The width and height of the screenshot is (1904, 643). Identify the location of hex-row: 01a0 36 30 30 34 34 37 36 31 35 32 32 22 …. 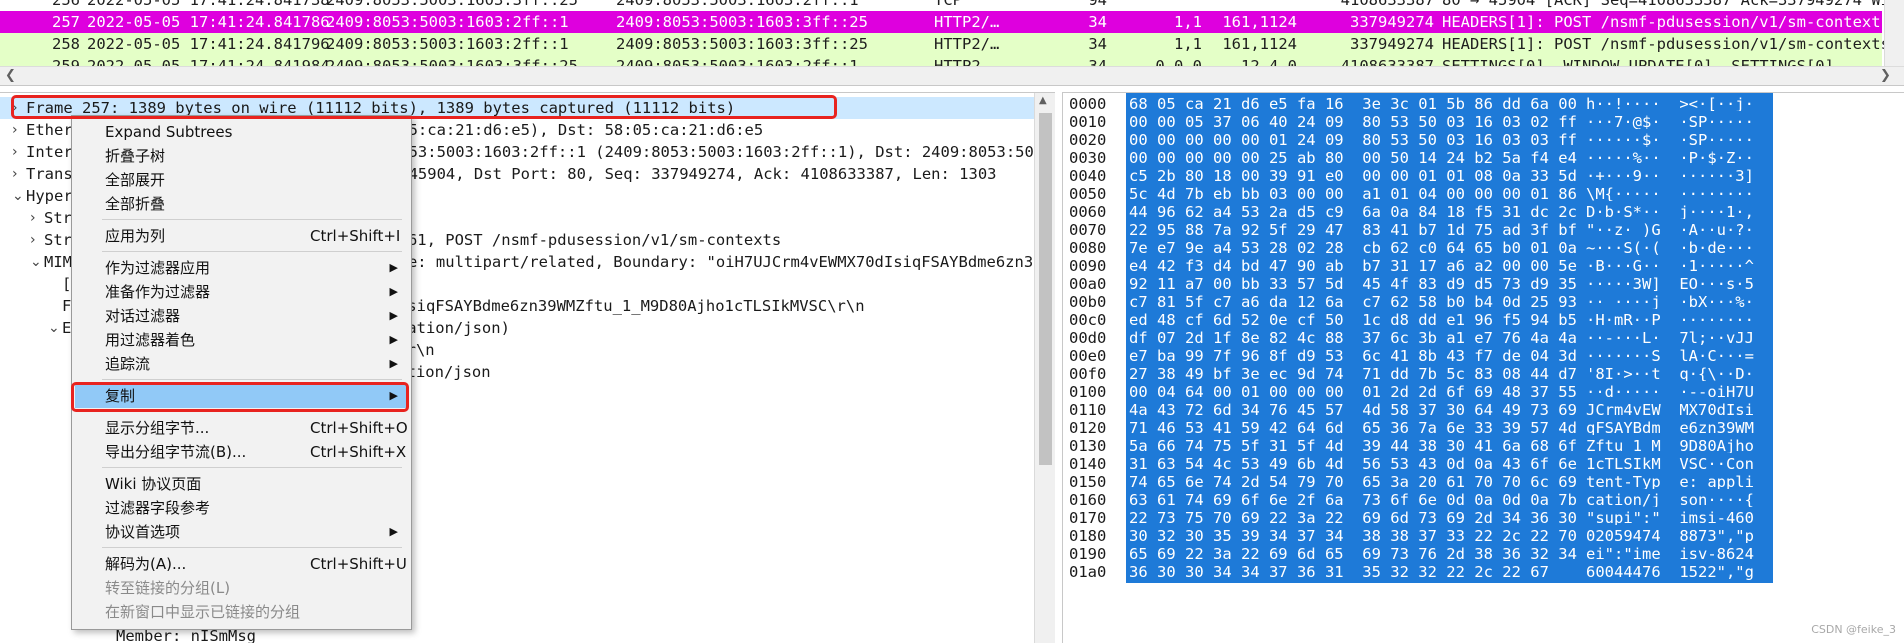
(1483, 572).